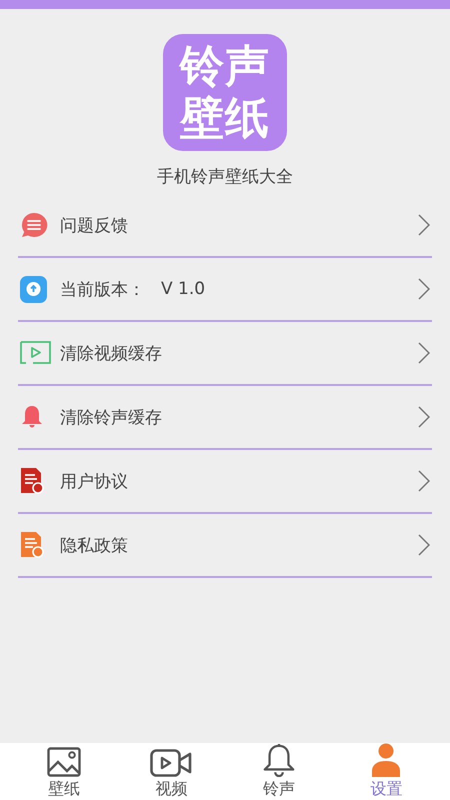 This screenshot has width=450, height=800. I want to click on nav-tab: 视频, so click(171, 771).